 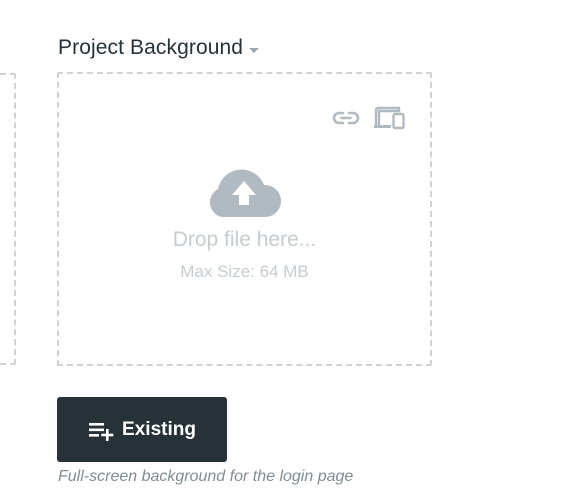 I want to click on cloud-upload-icon, so click(x=245, y=193).